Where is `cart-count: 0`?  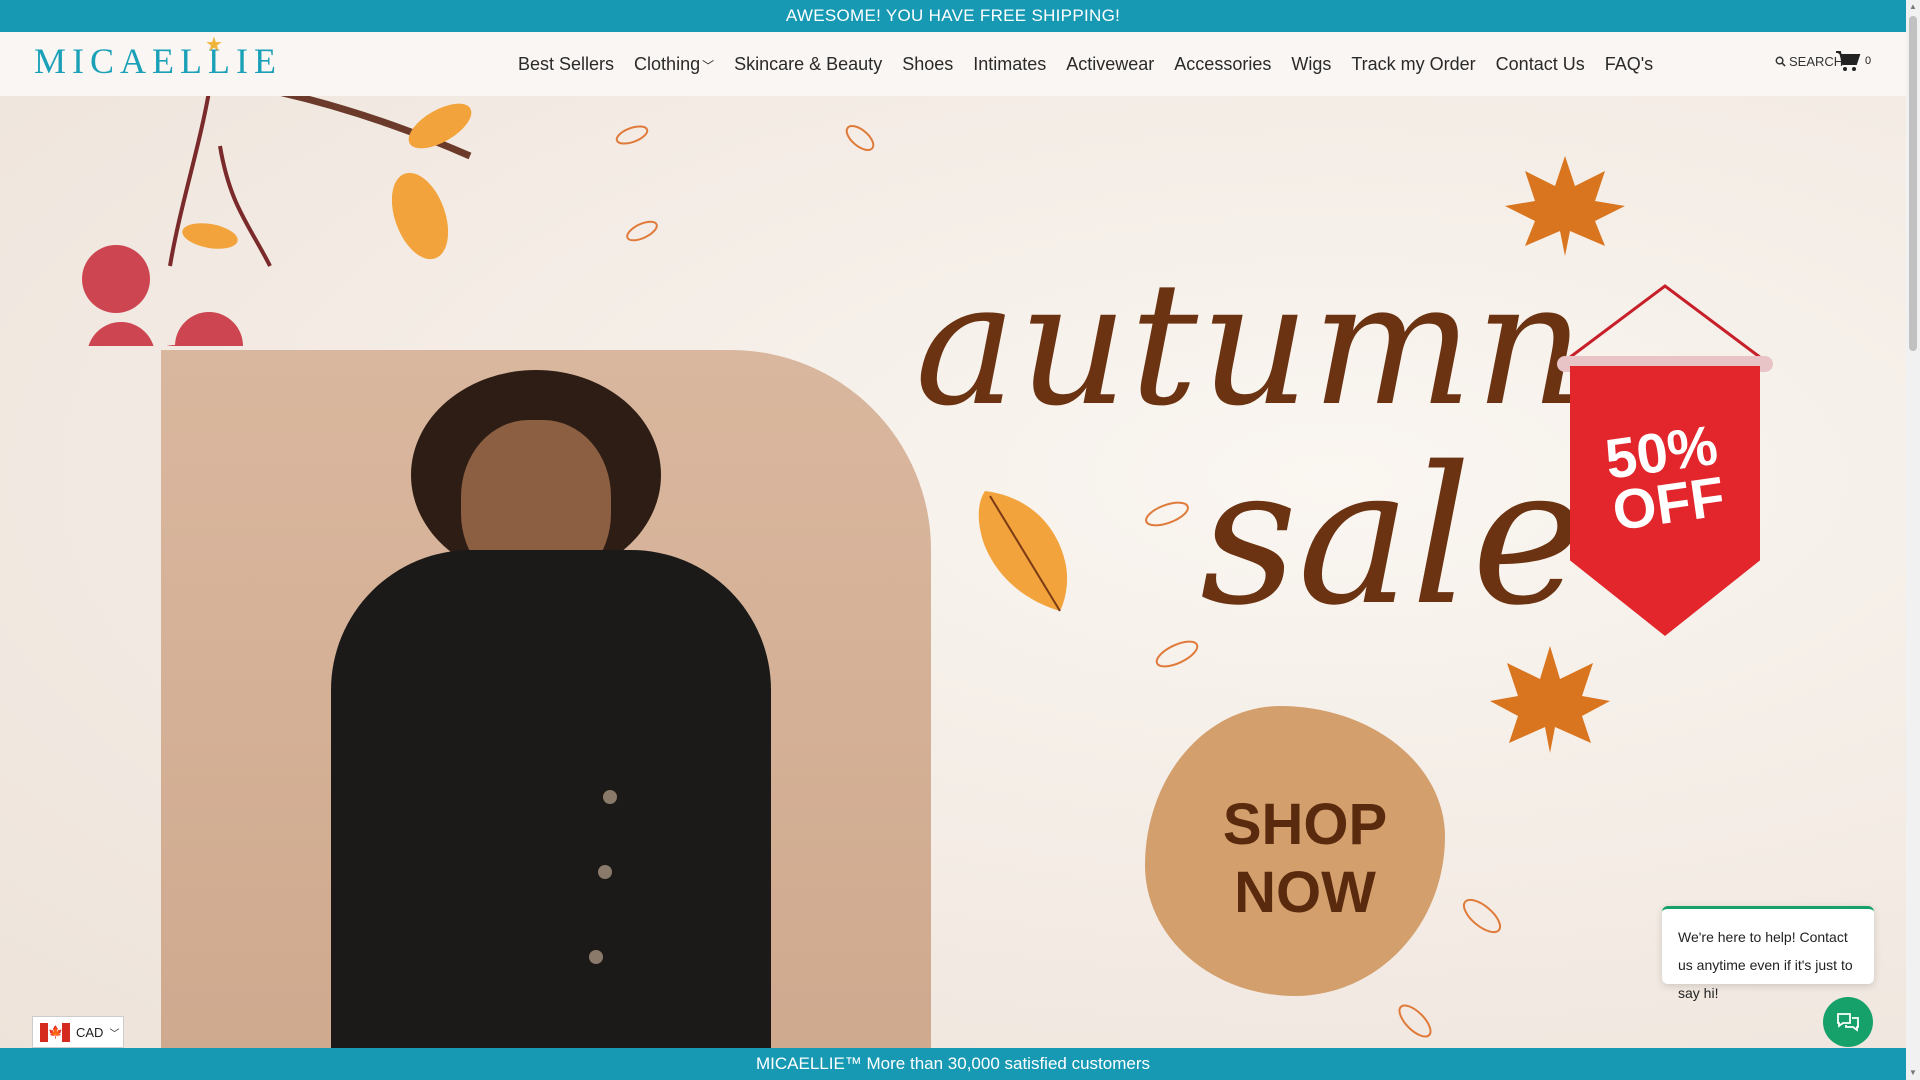
cart-count: 0 is located at coordinates (1868, 61).